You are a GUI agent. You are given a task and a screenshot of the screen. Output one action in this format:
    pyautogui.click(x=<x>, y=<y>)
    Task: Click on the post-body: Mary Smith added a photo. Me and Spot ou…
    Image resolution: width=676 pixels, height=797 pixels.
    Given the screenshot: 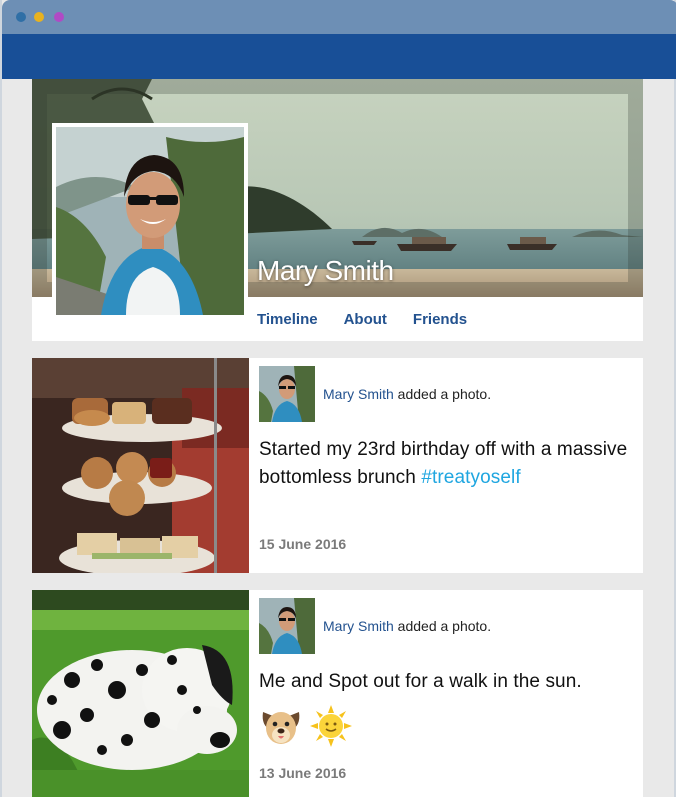 What is the action you would take?
    pyautogui.click(x=446, y=673)
    